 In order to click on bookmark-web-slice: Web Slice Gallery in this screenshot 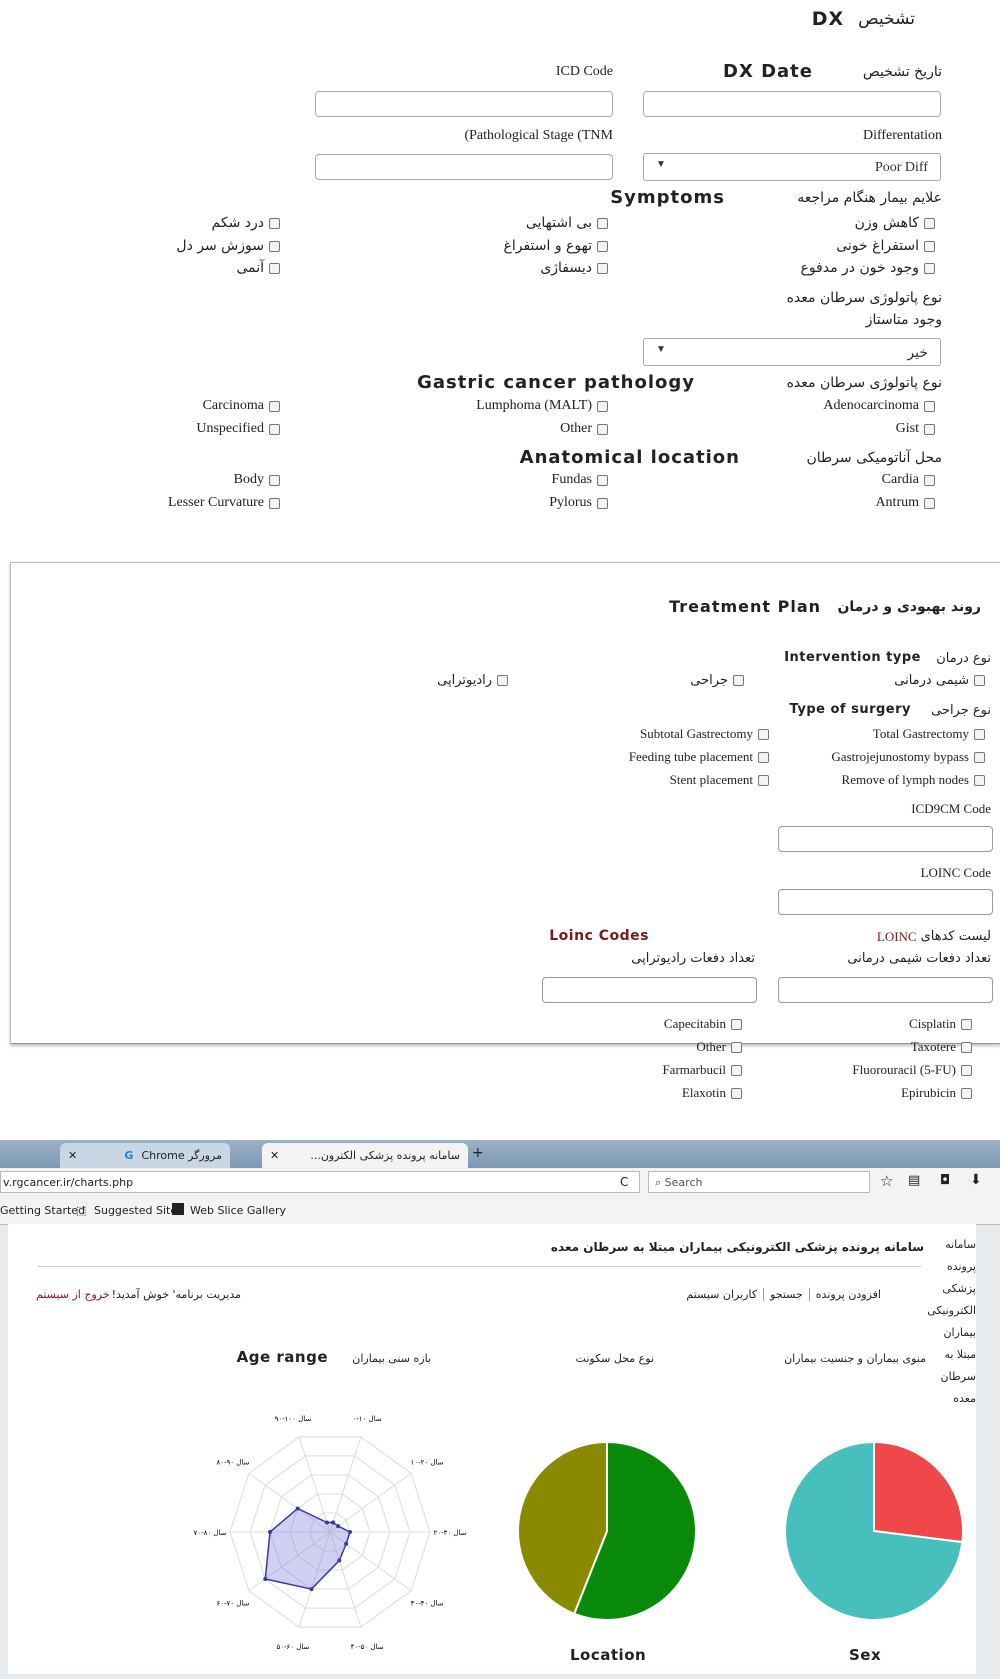, I will do `click(238, 1210)`.